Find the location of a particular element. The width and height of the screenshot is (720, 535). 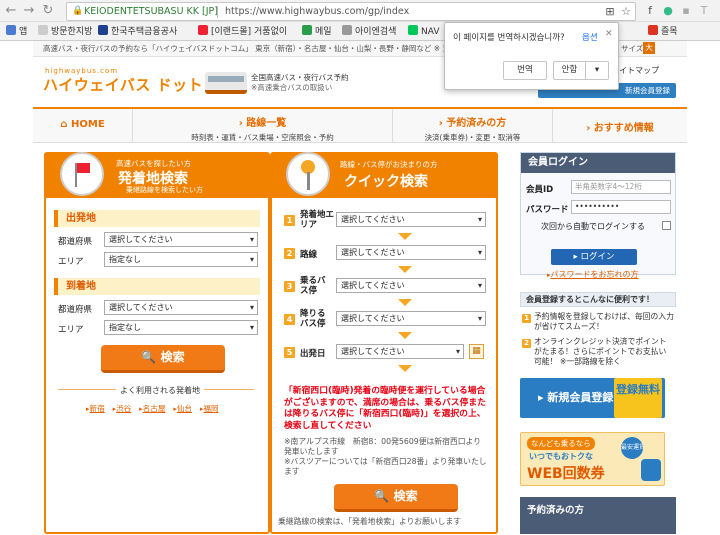

board-stop-select: 選択してください is located at coordinates (411, 285).